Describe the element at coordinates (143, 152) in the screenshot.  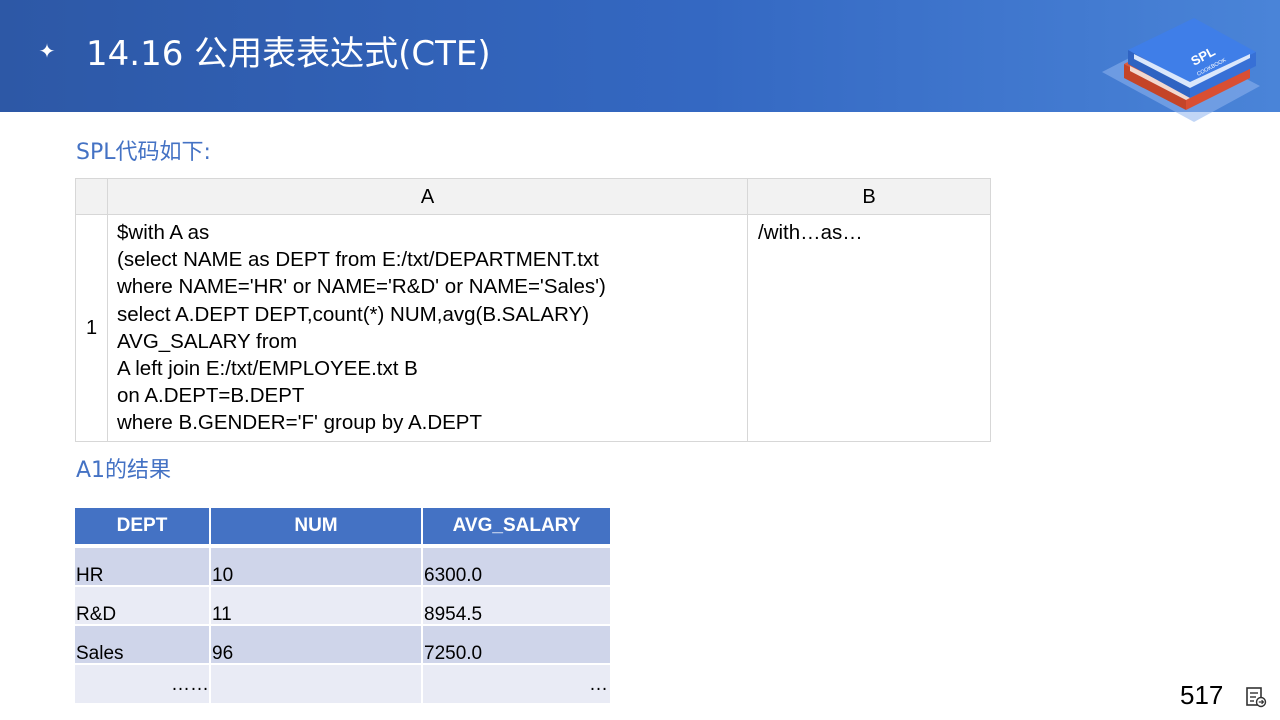
I see `code-section-label: SPL代码如下:` at that location.